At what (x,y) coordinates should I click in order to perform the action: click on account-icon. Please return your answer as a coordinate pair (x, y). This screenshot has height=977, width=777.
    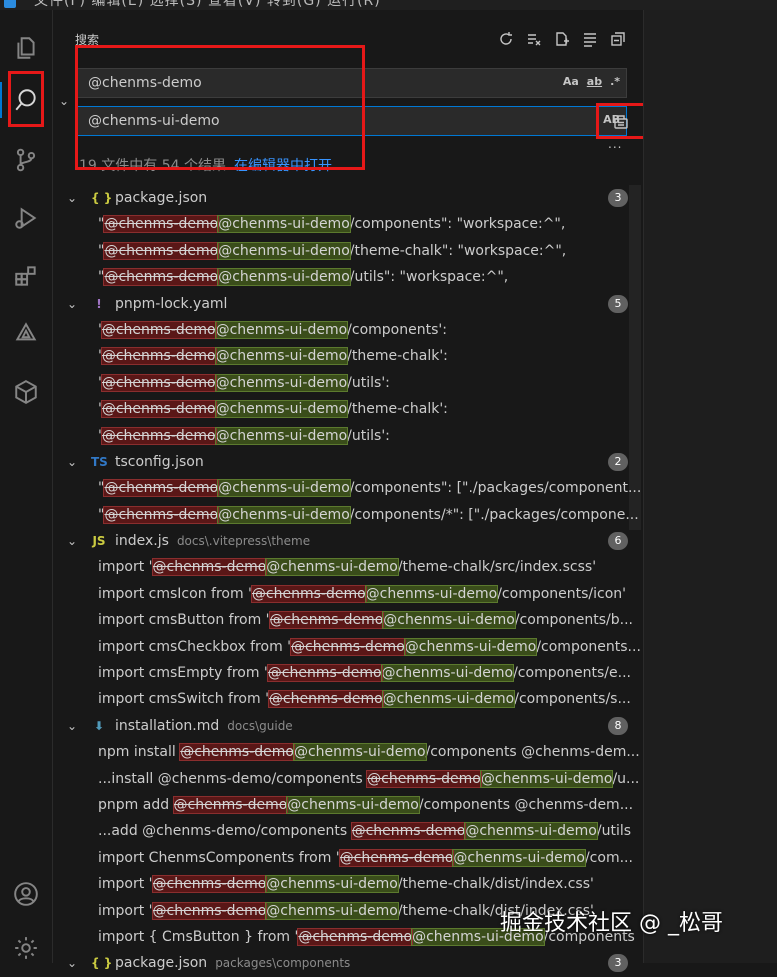
    Looking at the image, I should click on (26, 894).